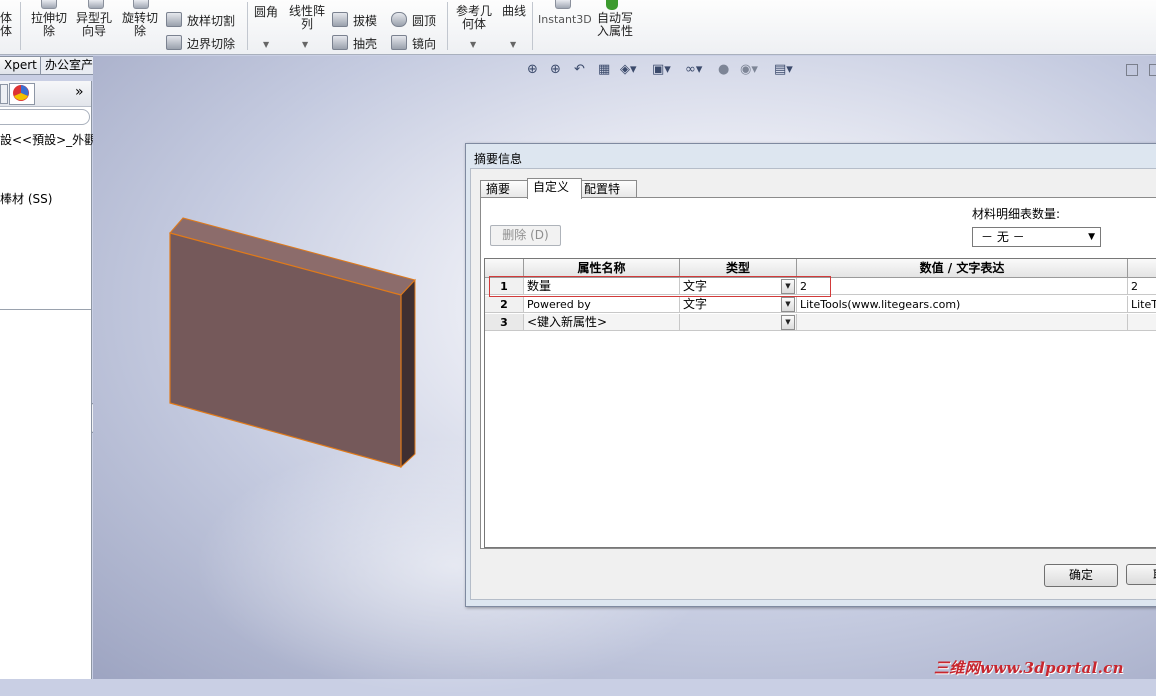 The height and width of the screenshot is (696, 1156). Describe the element at coordinates (738, 268) in the screenshot. I see `column-header-type: 类型` at that location.